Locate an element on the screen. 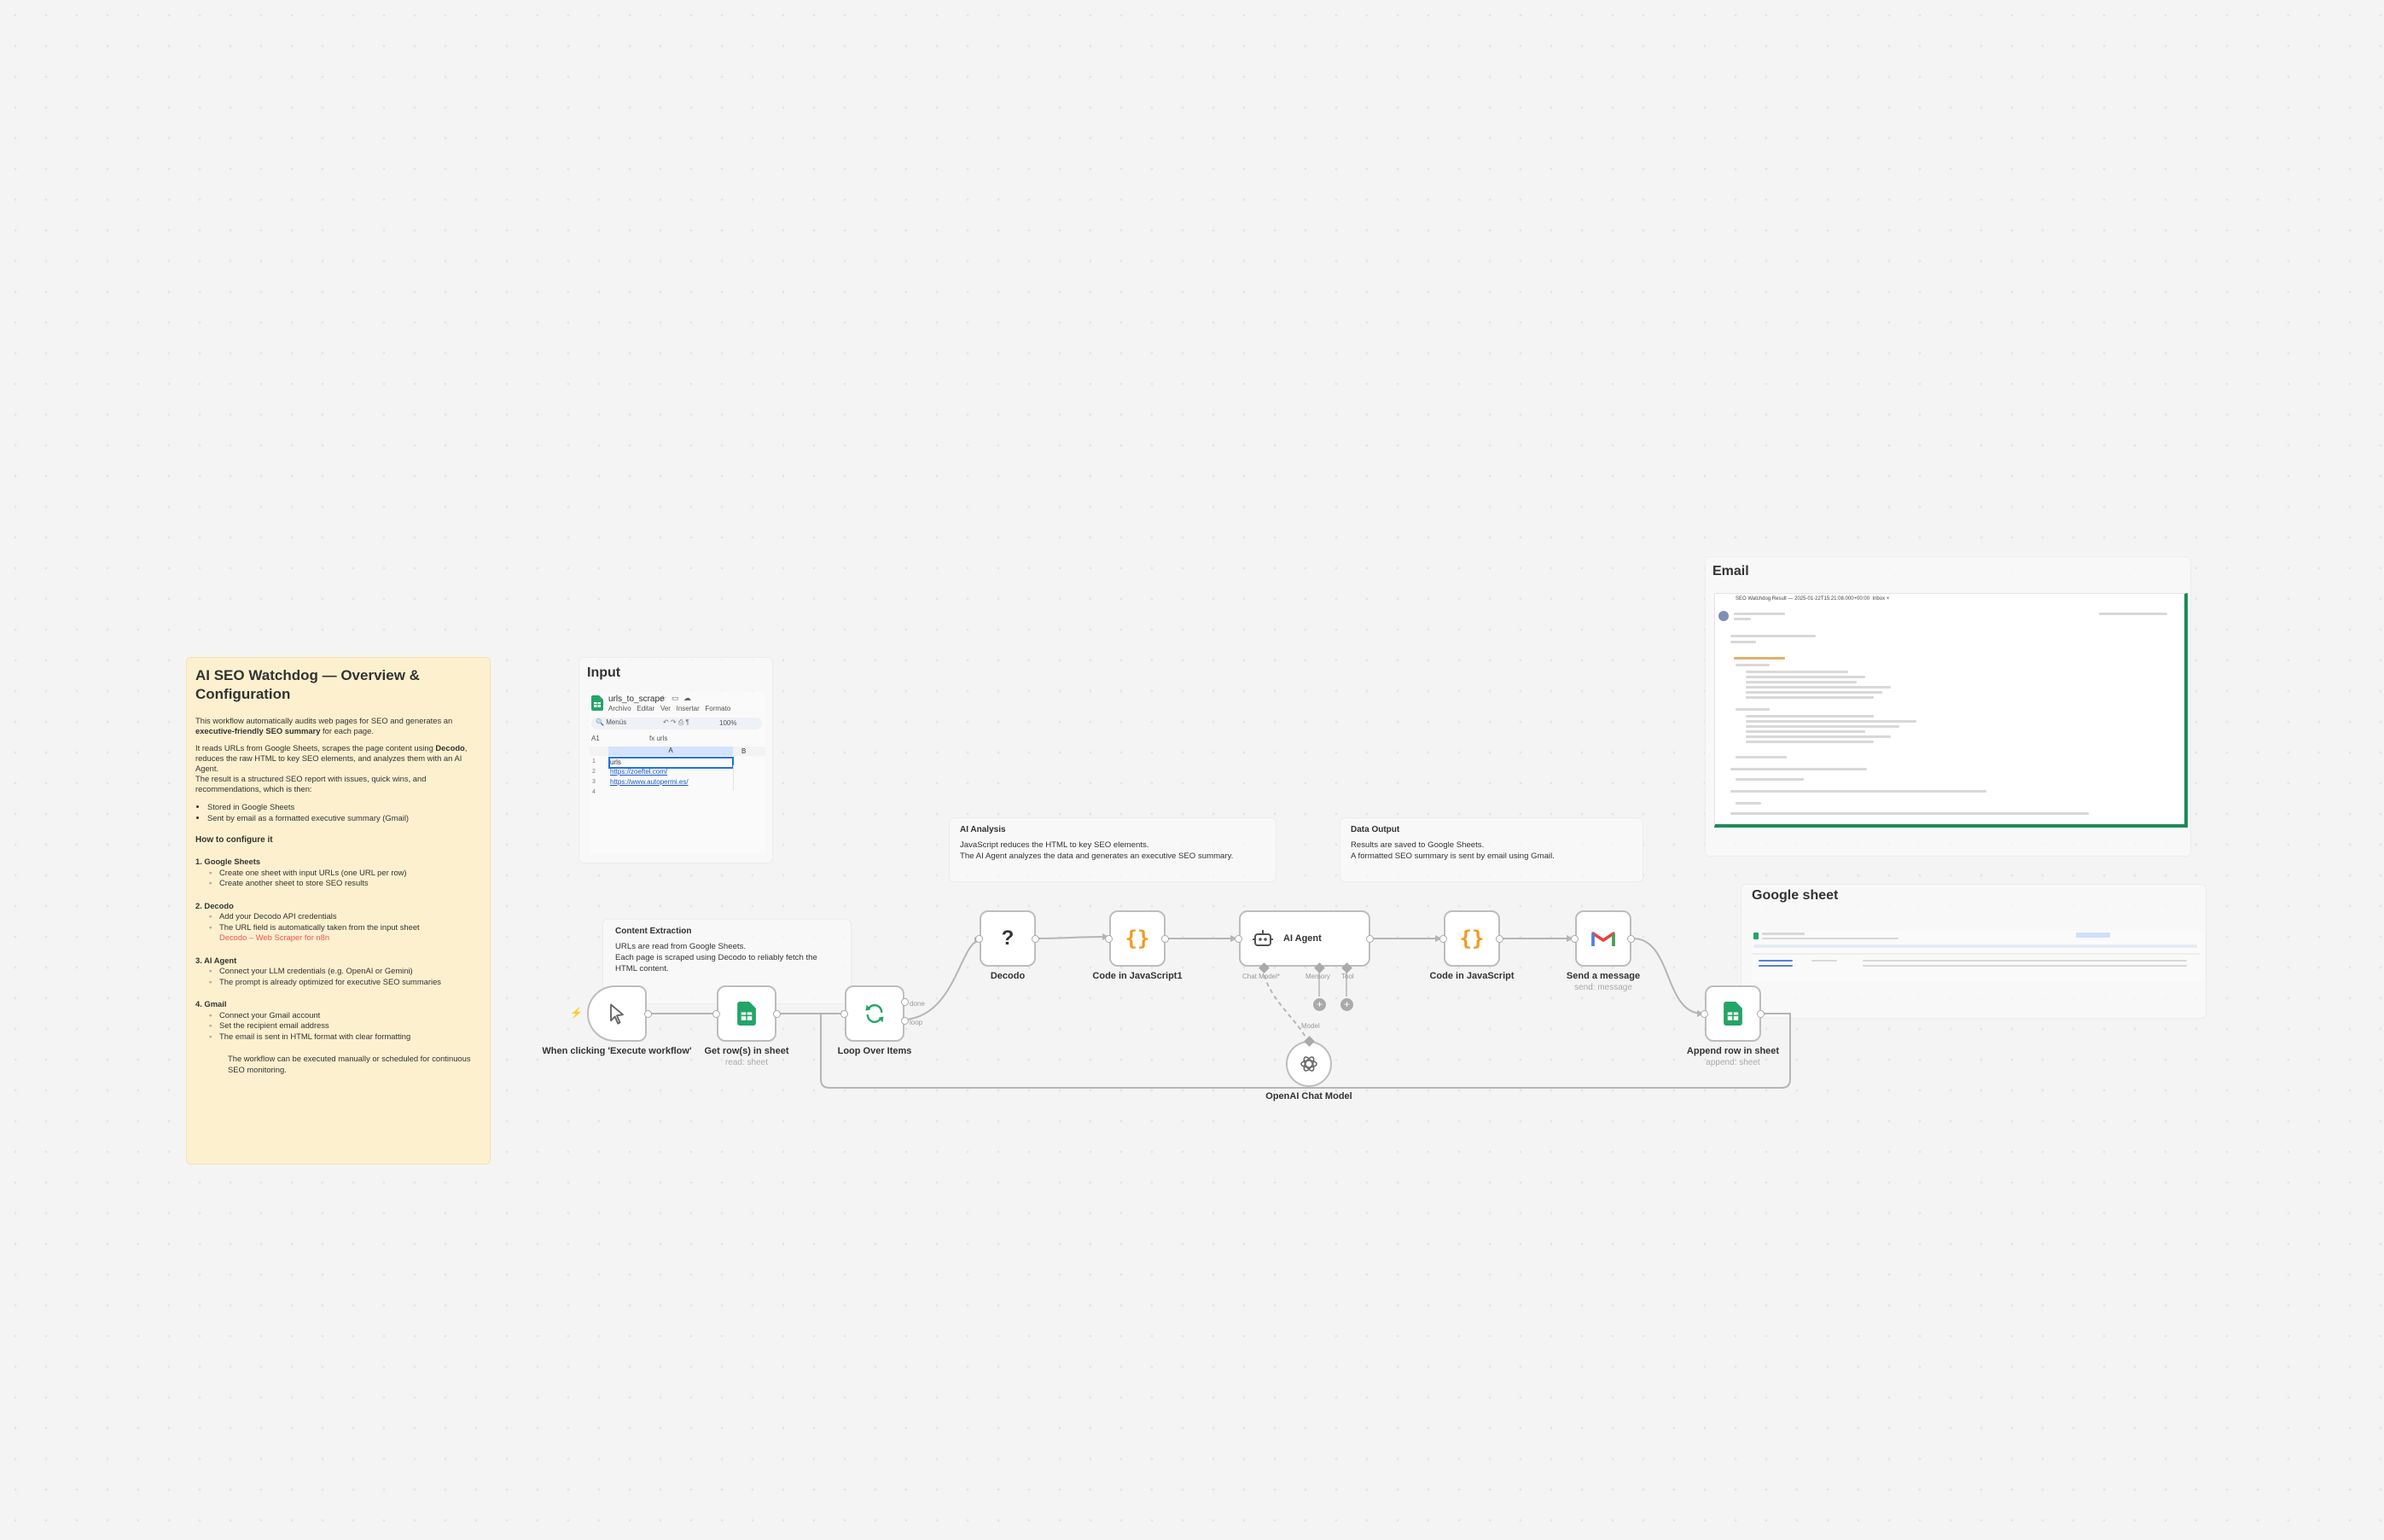 The image size is (2384, 1540). get-rows-output-port is located at coordinates (777, 1014).